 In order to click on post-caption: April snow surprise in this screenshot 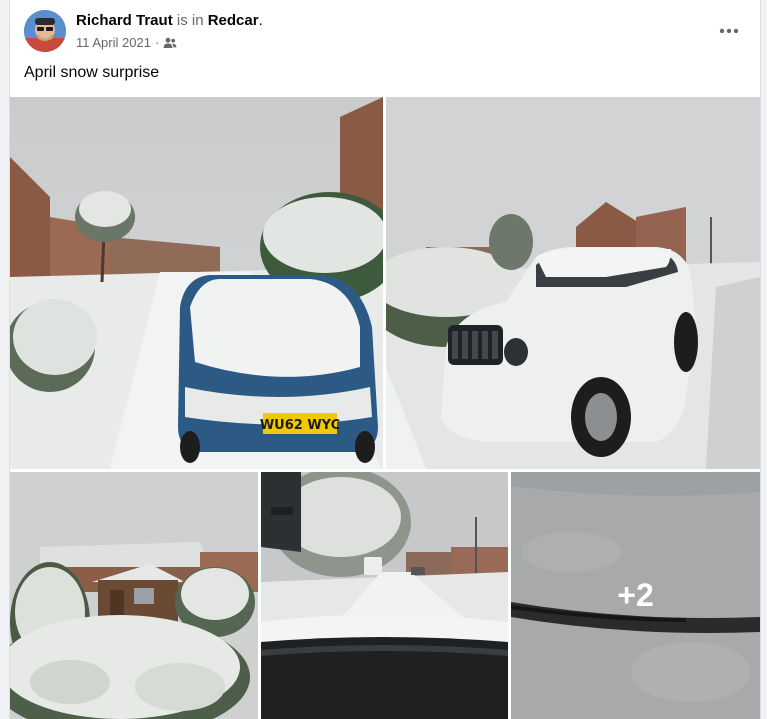, I will do `click(92, 72)`.